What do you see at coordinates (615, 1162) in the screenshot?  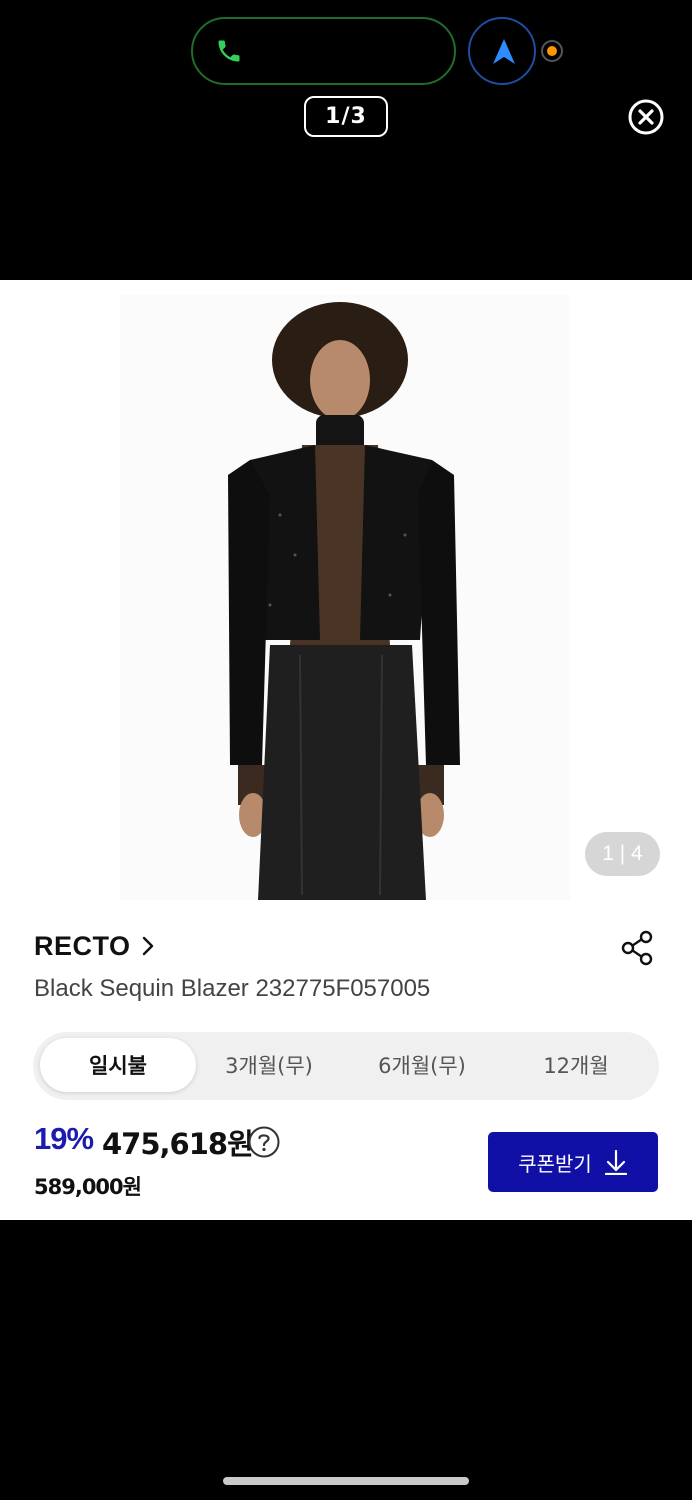 I see `download-icon` at bounding box center [615, 1162].